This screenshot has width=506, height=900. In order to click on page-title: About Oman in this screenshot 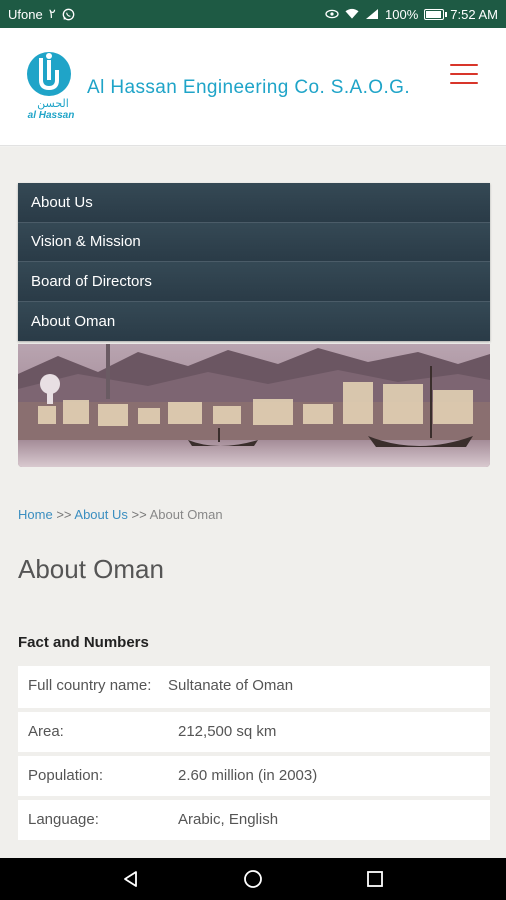, I will do `click(91, 569)`.